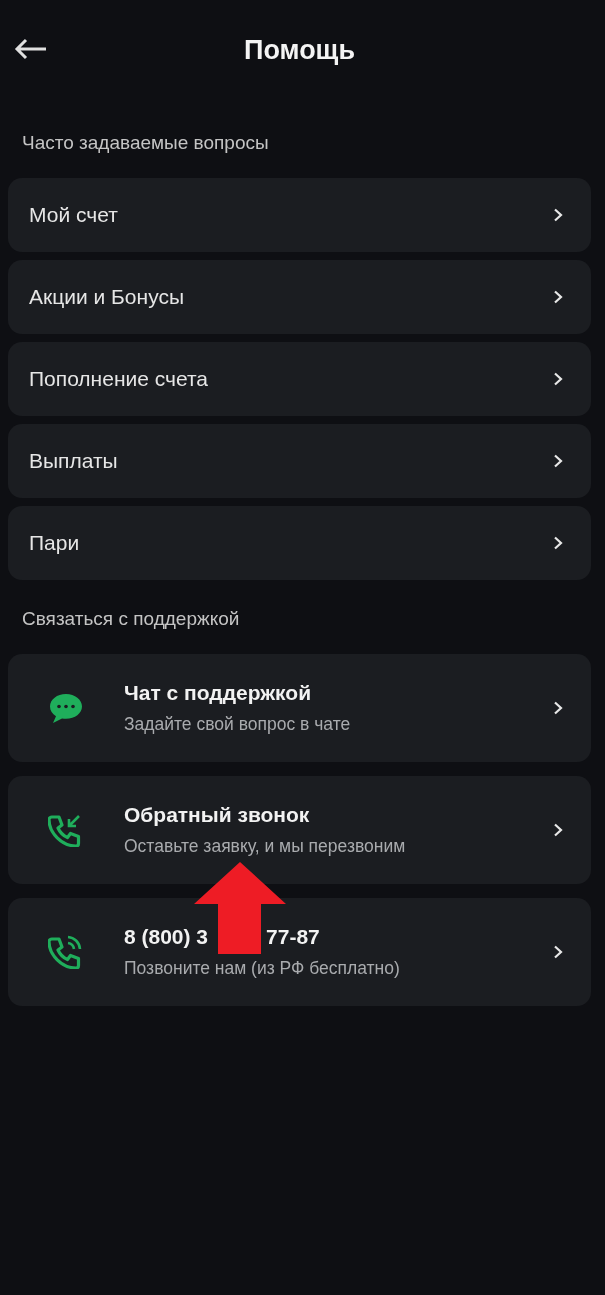  Describe the element at coordinates (262, 968) in the screenshot. I see `contact-subtitle: Позвоните нам (из РФ бесплатно)` at that location.